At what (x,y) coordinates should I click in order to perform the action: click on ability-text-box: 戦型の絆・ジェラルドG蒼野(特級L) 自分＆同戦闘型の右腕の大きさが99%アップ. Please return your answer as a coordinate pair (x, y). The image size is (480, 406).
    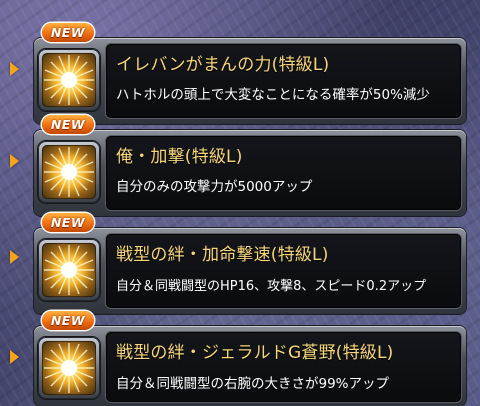
    Looking at the image, I should click on (283, 367).